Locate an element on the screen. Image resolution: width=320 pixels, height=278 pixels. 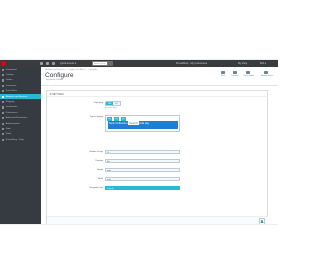
save-button: Save is located at coordinates (262, 221).